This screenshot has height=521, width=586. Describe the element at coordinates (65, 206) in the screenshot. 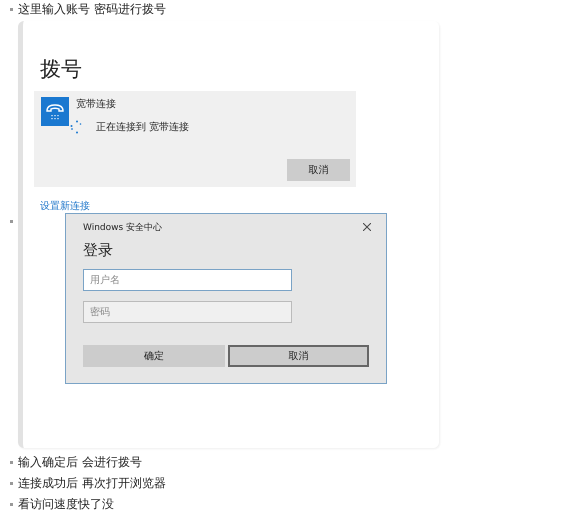

I see `setup-connection-link: 设置新连接` at that location.